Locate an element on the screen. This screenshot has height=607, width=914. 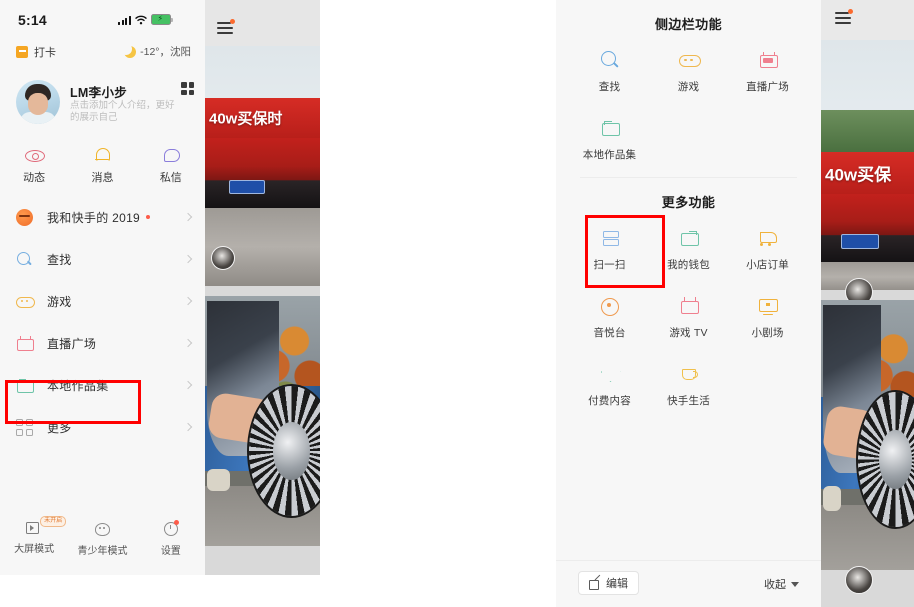
grid-item-game-tv: 游戏 TV is located at coordinates (688, 318).